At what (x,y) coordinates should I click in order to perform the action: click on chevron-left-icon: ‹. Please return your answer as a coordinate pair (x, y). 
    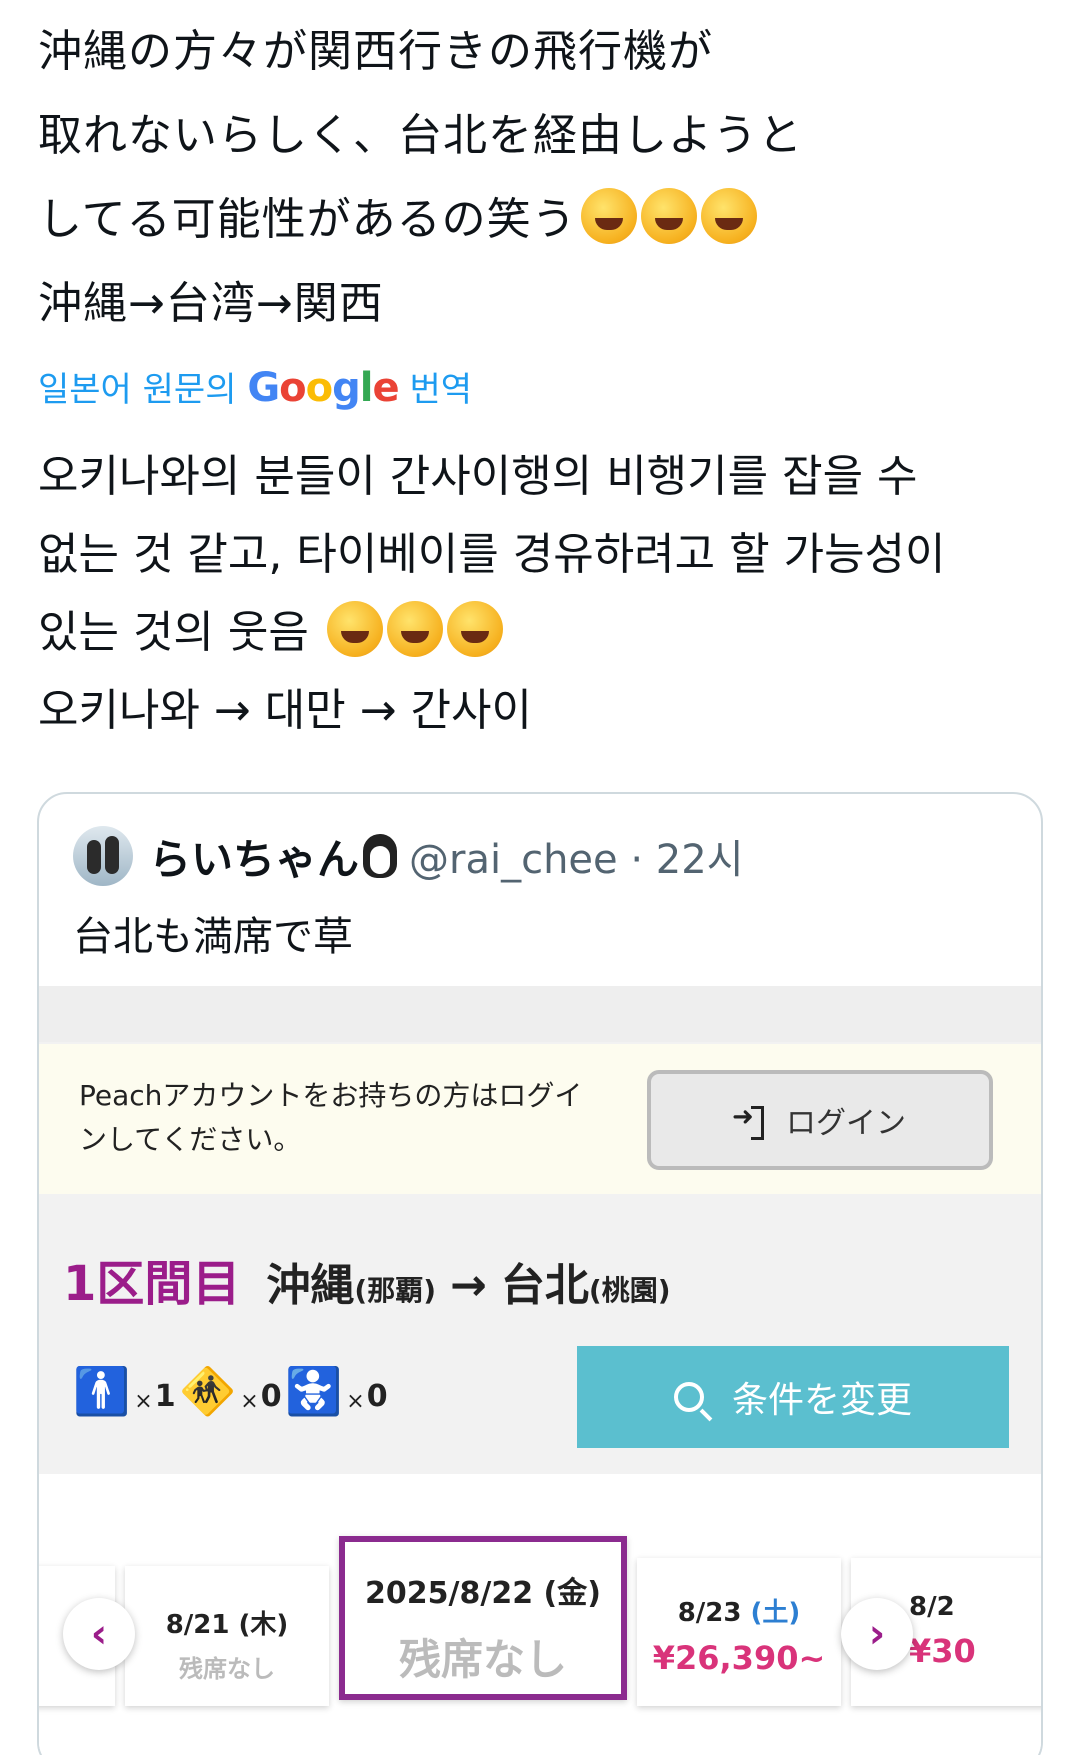
    Looking at the image, I should click on (99, 1634).